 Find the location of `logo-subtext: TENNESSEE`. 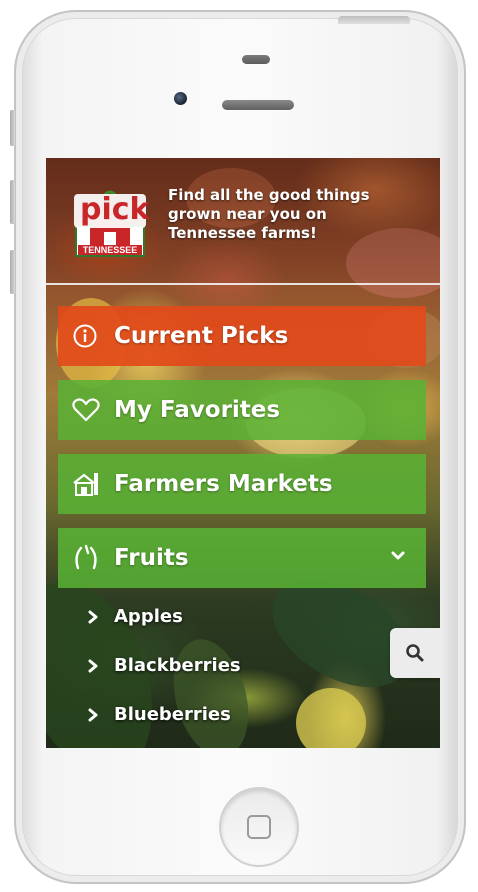

logo-subtext: TENNESSEE is located at coordinates (110, 250).